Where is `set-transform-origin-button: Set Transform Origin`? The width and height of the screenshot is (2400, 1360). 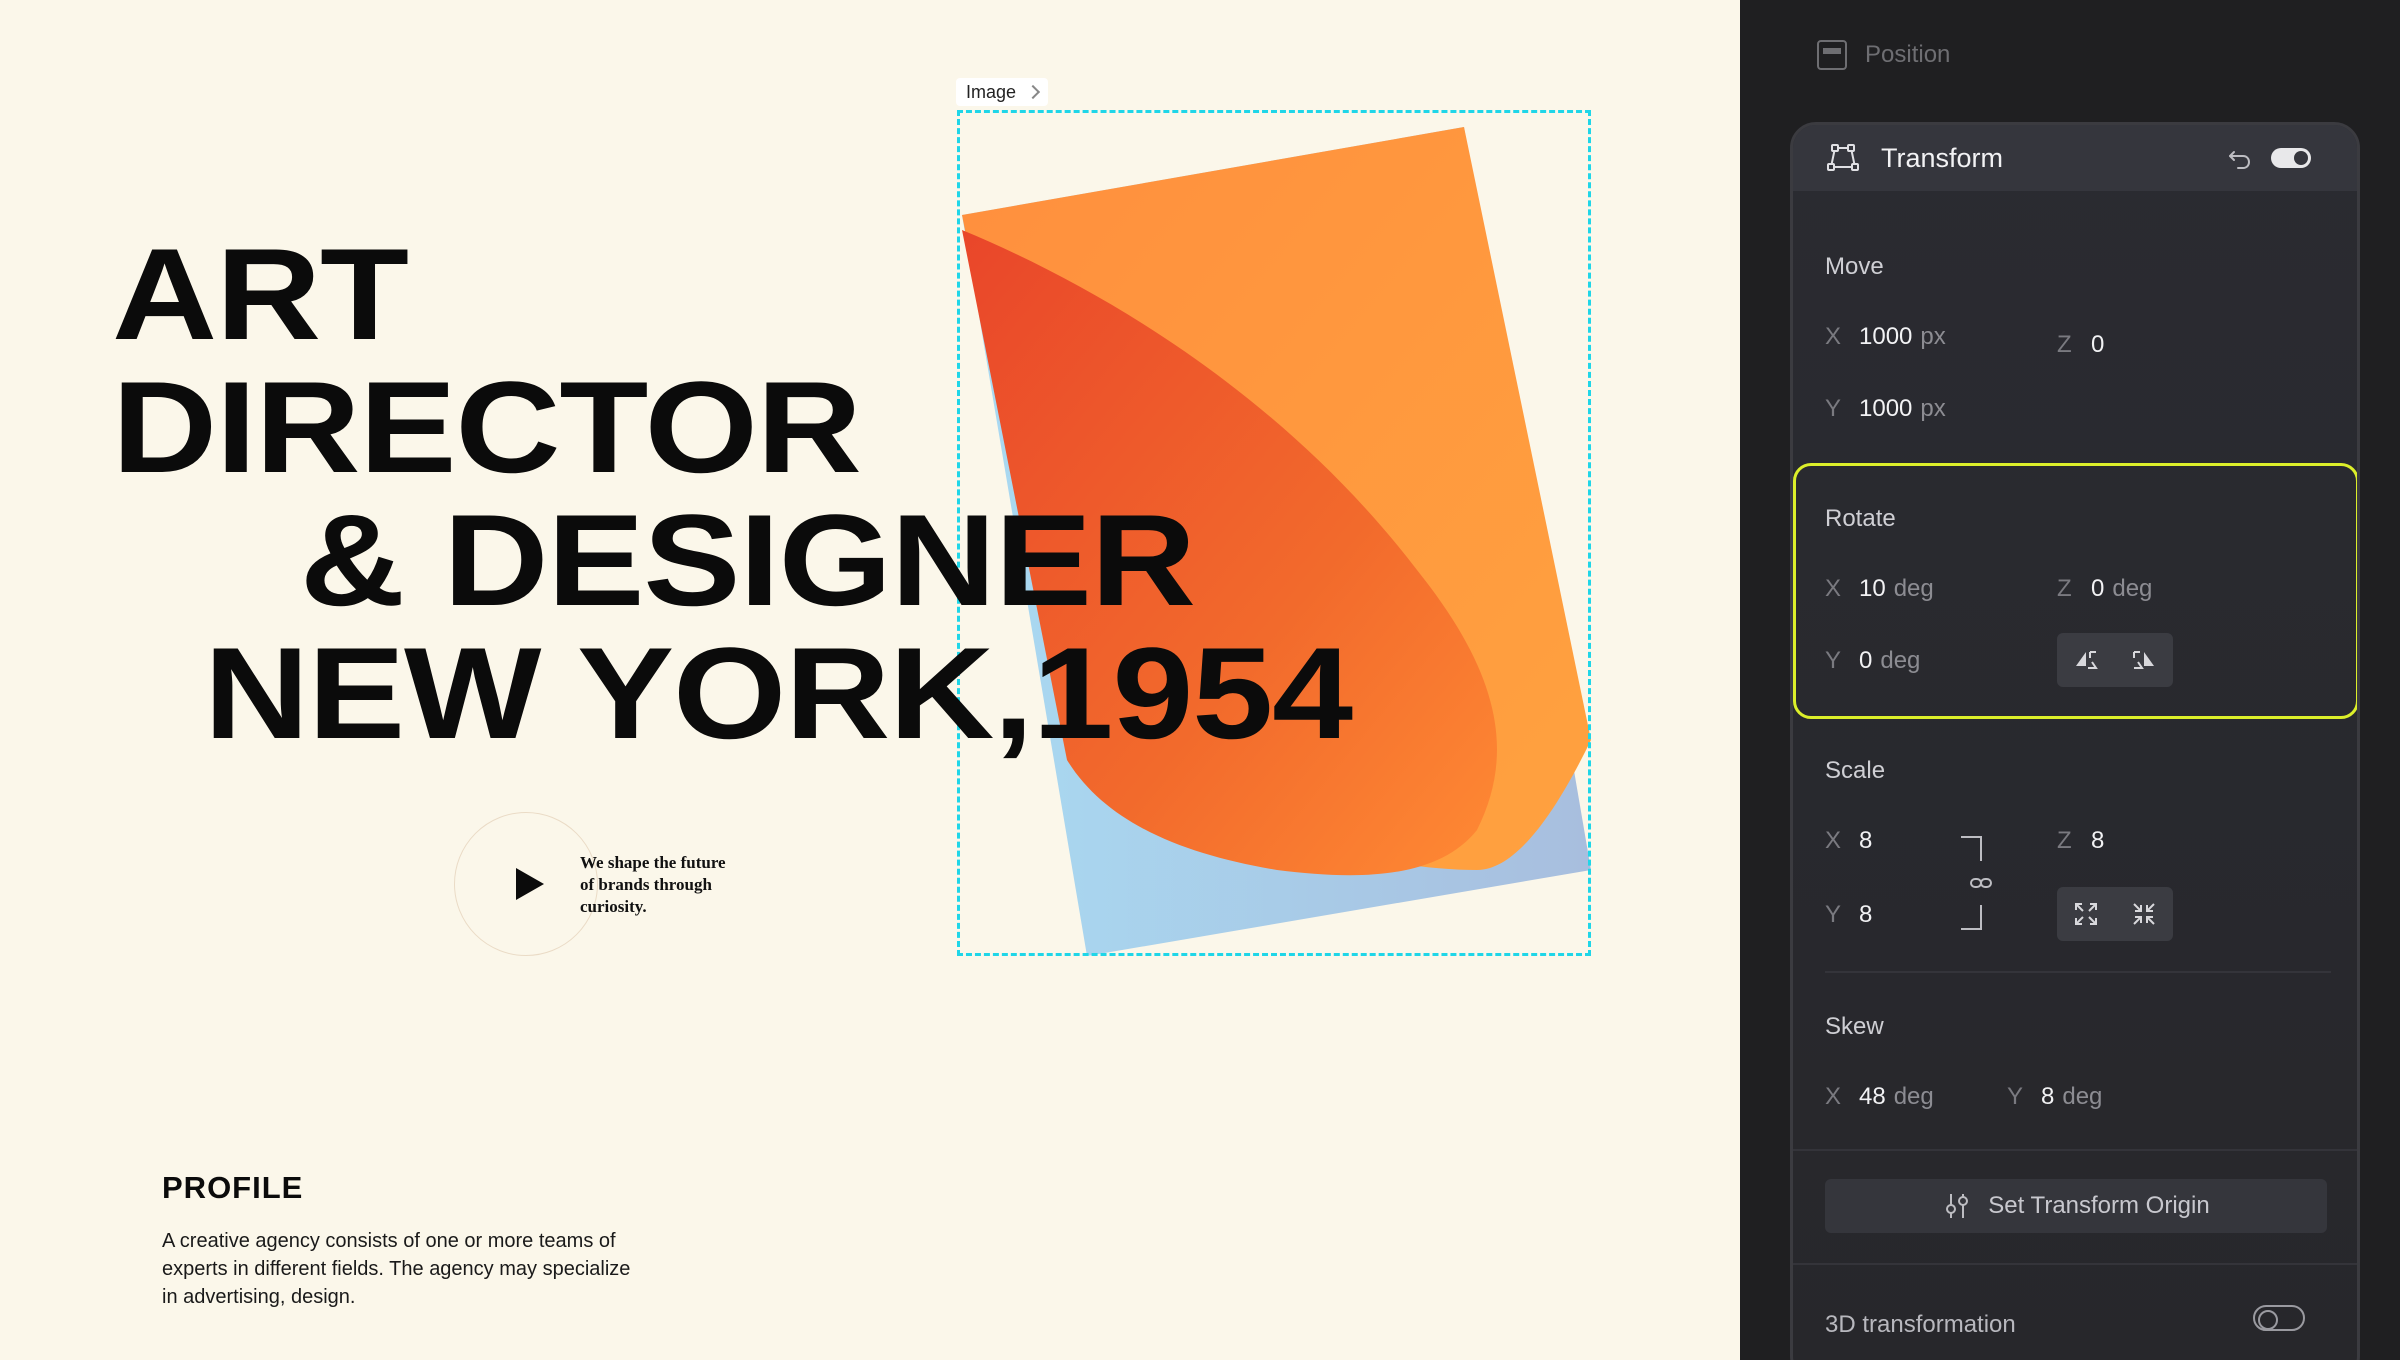 set-transform-origin-button: Set Transform Origin is located at coordinates (2076, 1206).